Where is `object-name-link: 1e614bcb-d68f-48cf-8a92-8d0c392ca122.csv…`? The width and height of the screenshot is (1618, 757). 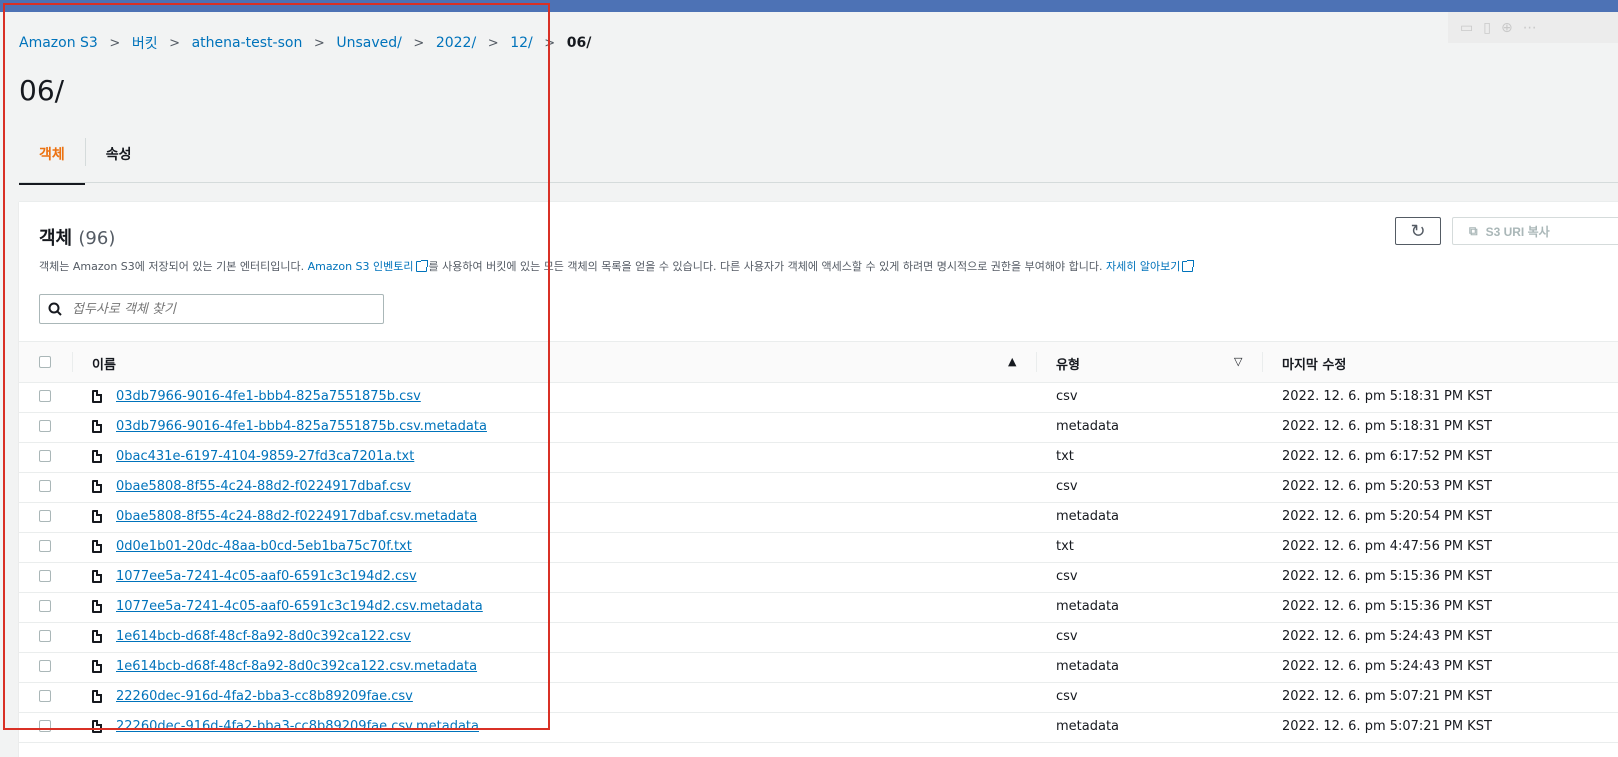 object-name-link: 1e614bcb-d68f-48cf-8a92-8d0c392ca122.csv… is located at coordinates (296, 666).